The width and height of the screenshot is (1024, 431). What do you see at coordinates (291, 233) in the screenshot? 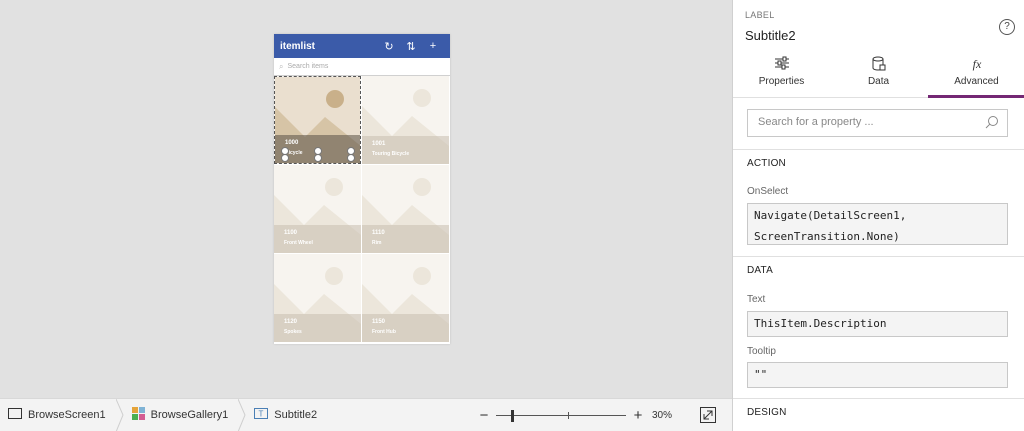
I see `item-number: 1100` at bounding box center [291, 233].